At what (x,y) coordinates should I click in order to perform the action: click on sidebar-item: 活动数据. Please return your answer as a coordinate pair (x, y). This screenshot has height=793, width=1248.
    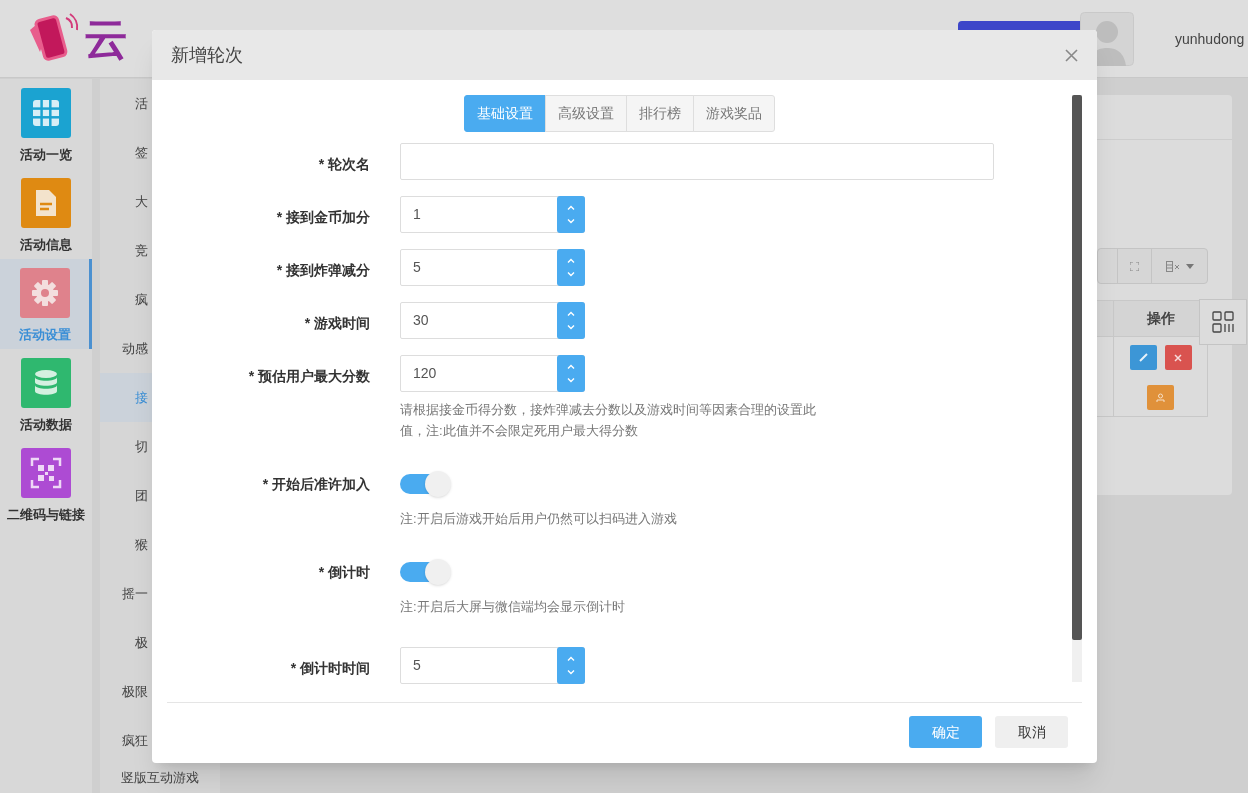
    Looking at the image, I should click on (46, 394).